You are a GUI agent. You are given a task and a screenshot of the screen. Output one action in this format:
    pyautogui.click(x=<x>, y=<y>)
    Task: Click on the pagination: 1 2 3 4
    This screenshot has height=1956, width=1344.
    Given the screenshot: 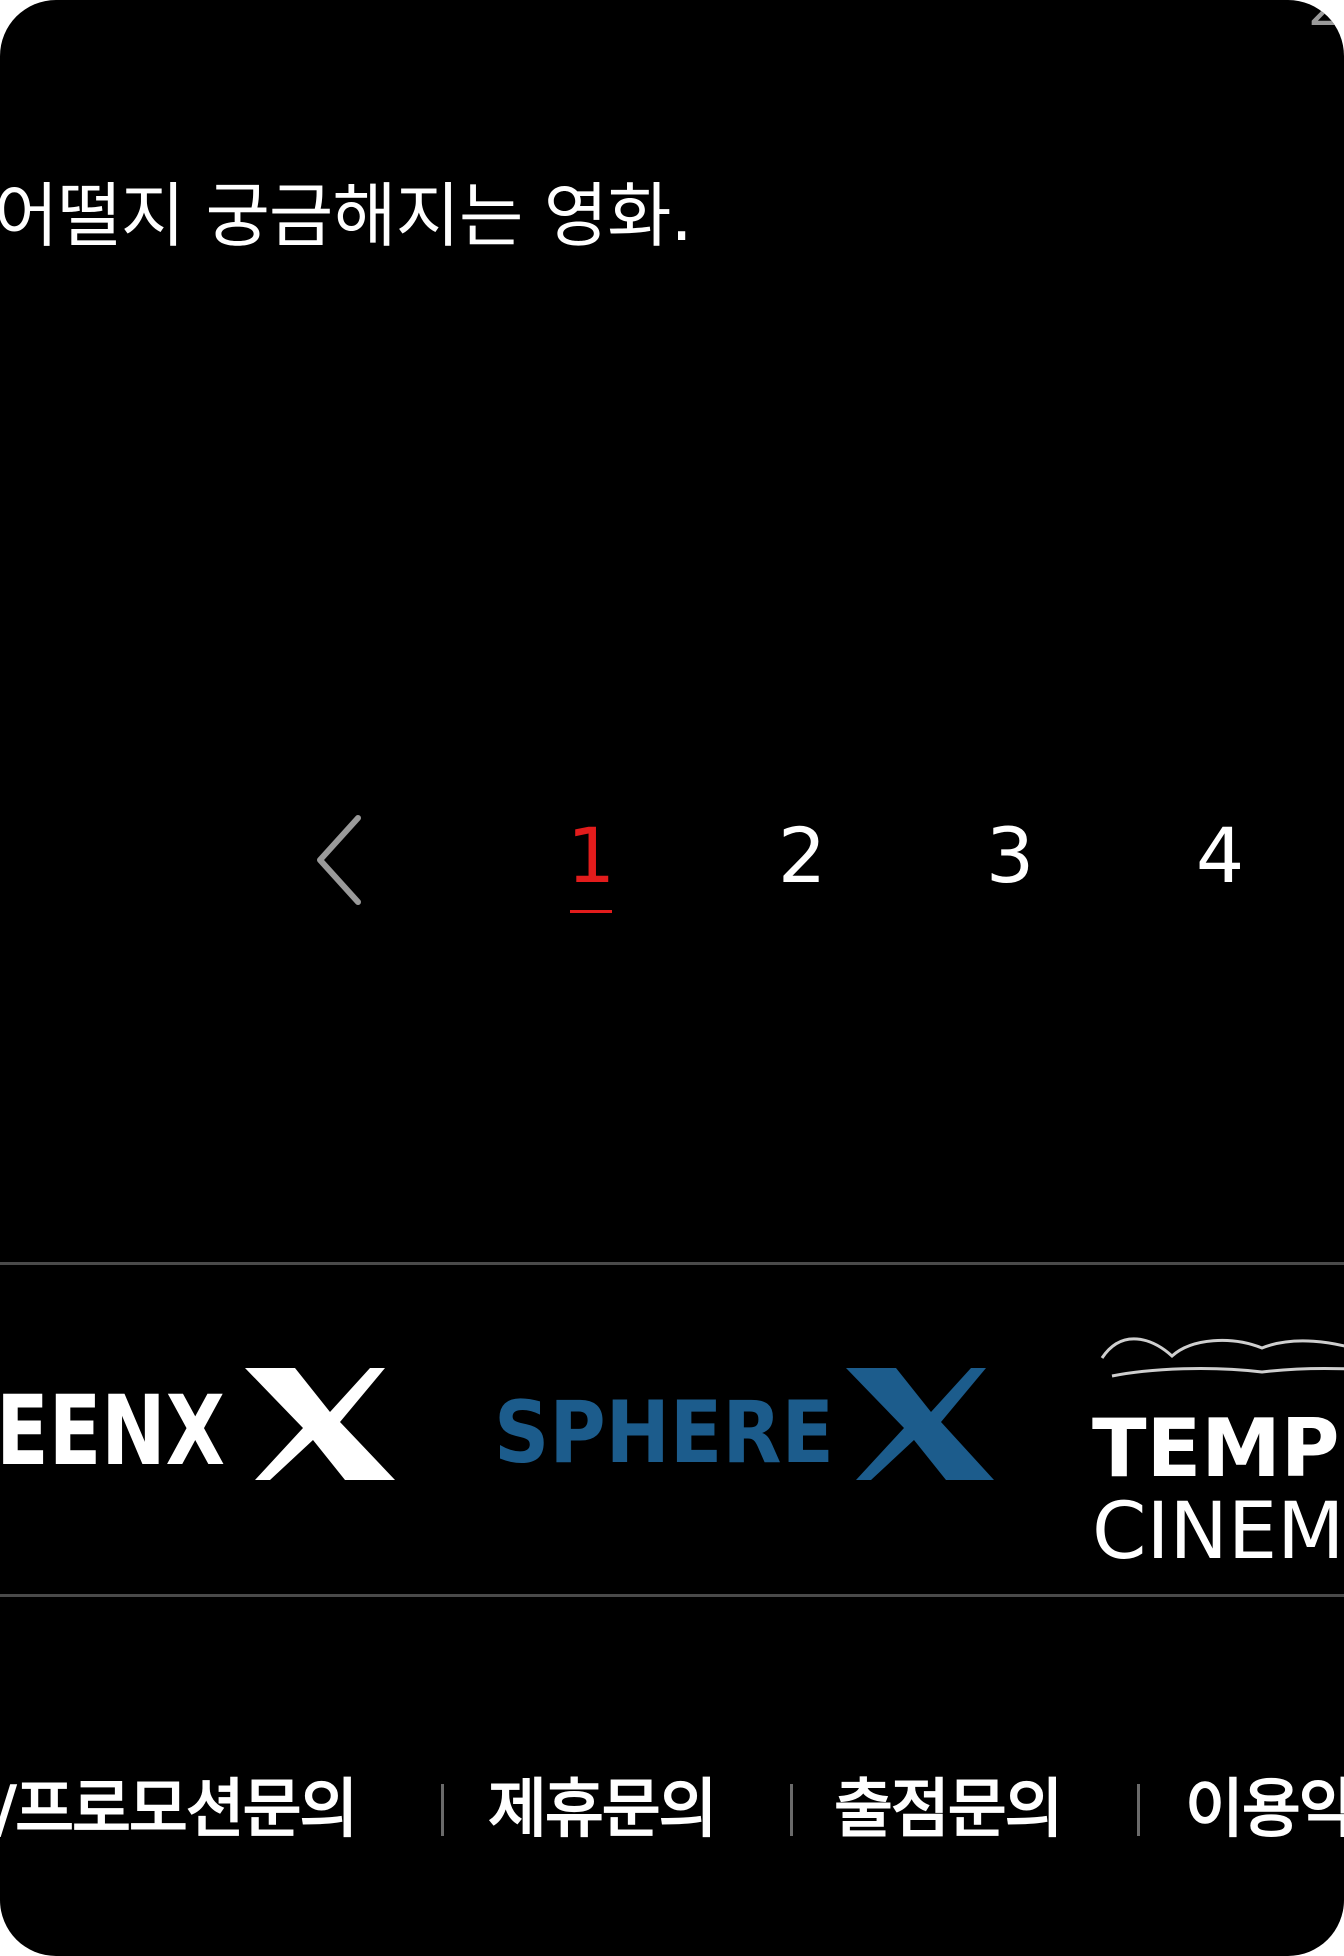 What is the action you would take?
    pyautogui.click(x=672, y=860)
    